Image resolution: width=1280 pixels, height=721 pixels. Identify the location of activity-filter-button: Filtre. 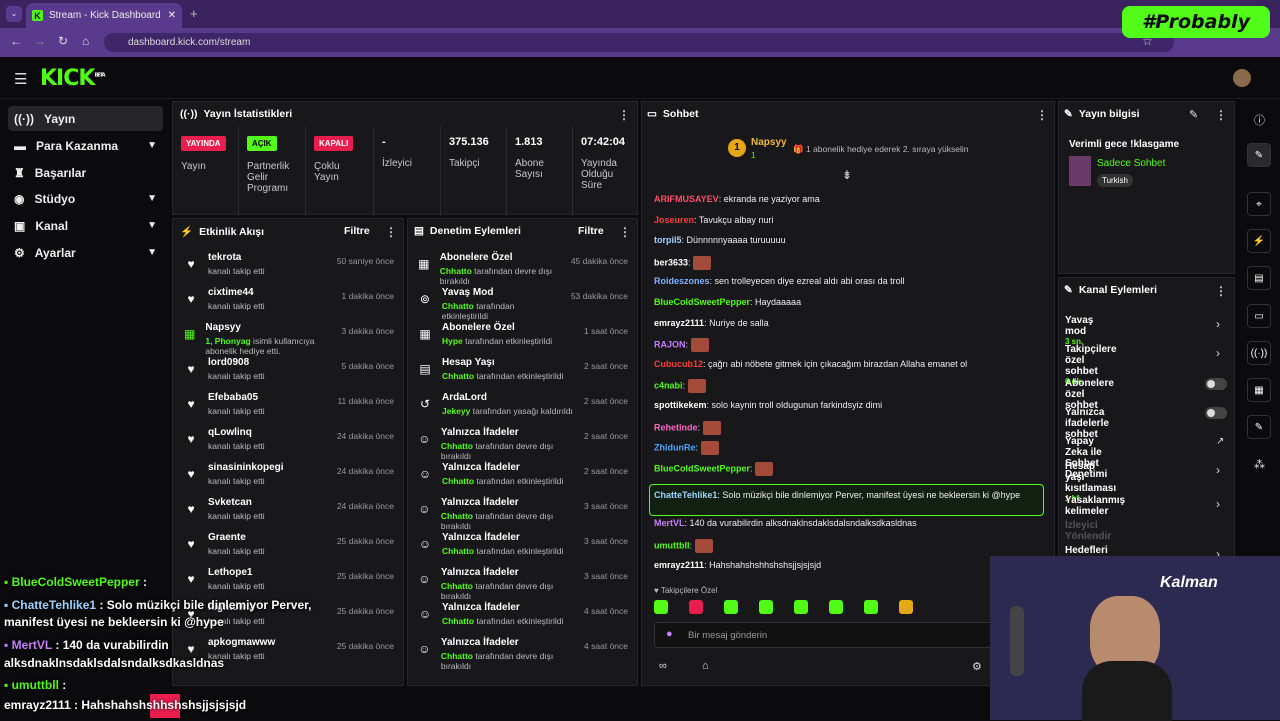
(357, 231).